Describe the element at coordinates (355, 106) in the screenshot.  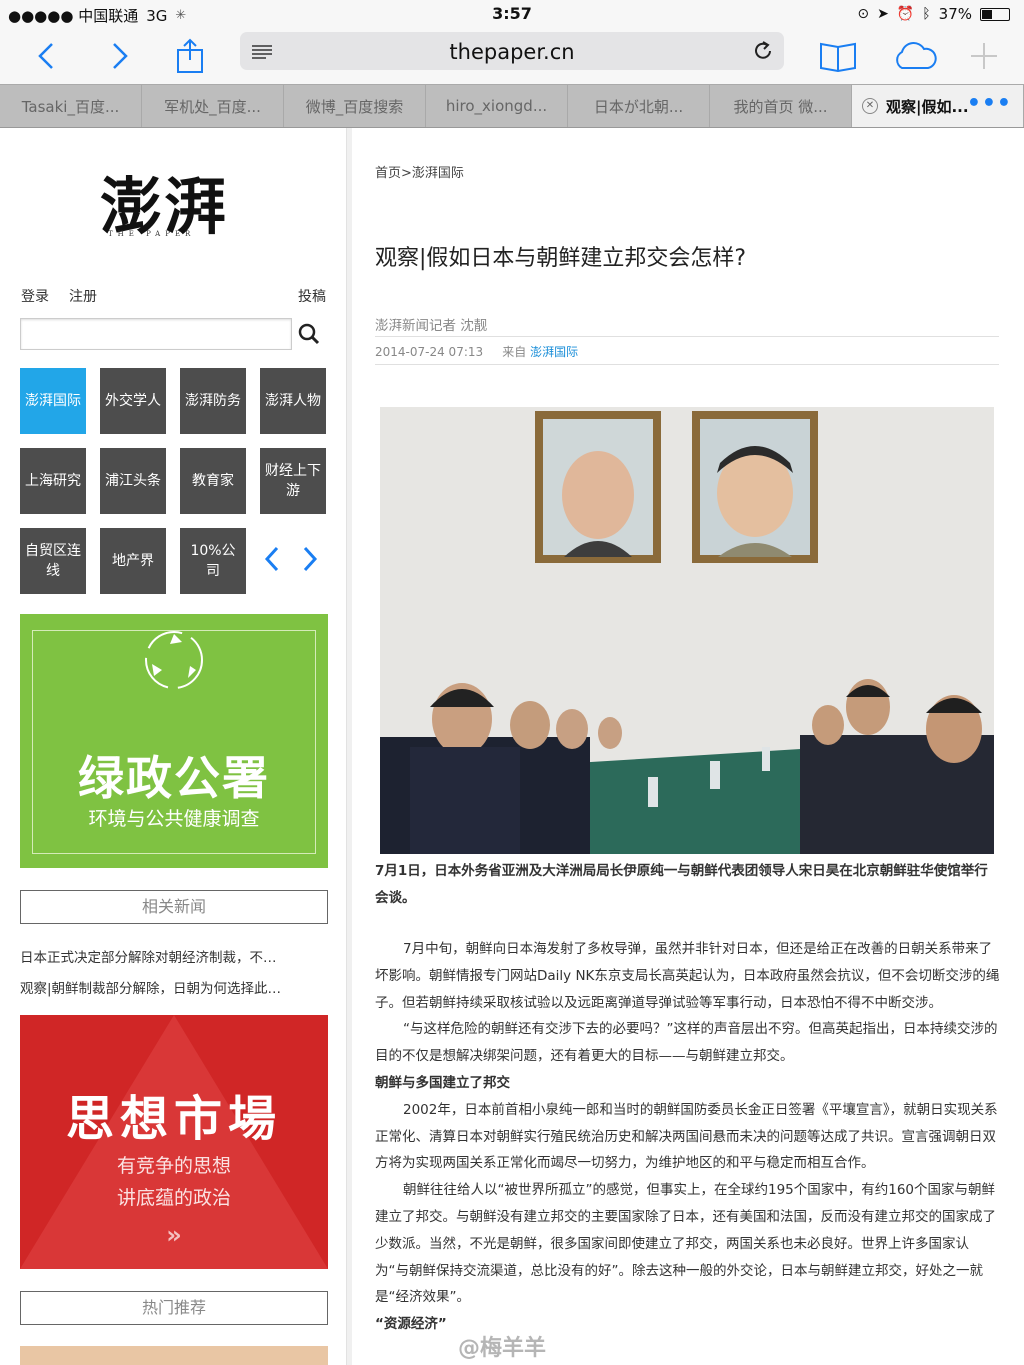
I see `tab: 微博_百度搜索` at that location.